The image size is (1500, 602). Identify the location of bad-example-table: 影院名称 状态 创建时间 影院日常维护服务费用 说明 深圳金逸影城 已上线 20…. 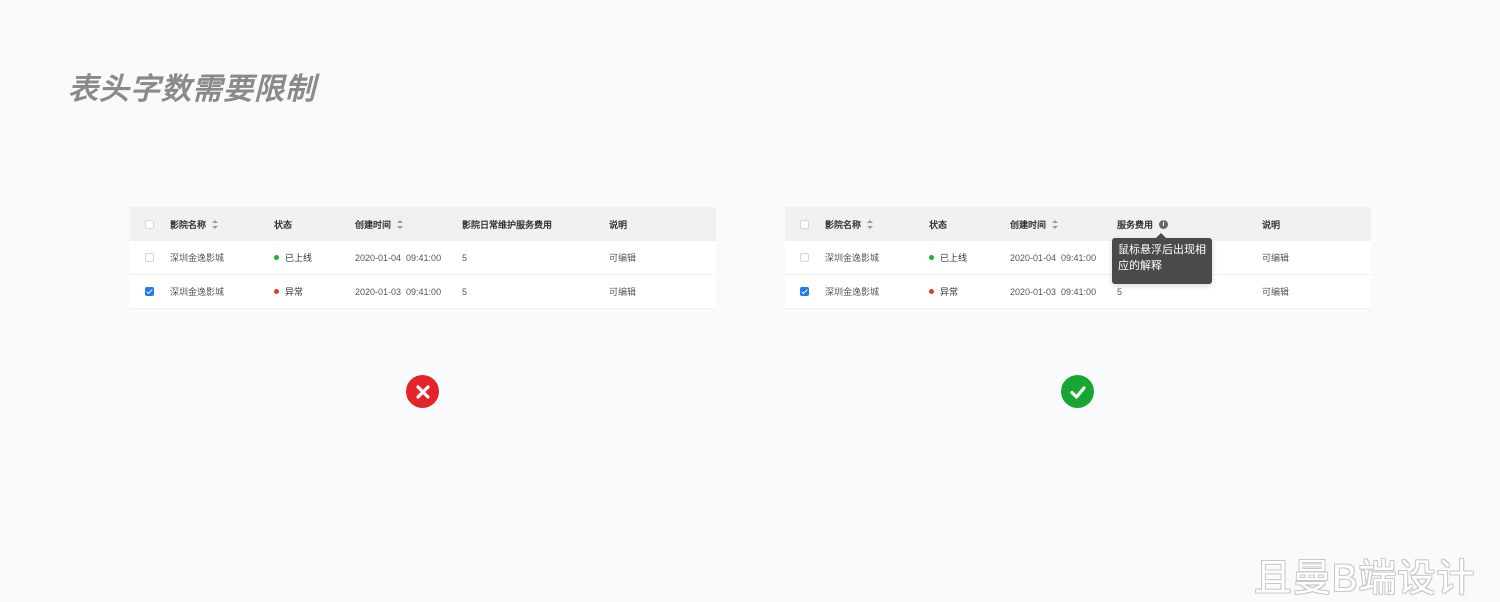
(423, 258).